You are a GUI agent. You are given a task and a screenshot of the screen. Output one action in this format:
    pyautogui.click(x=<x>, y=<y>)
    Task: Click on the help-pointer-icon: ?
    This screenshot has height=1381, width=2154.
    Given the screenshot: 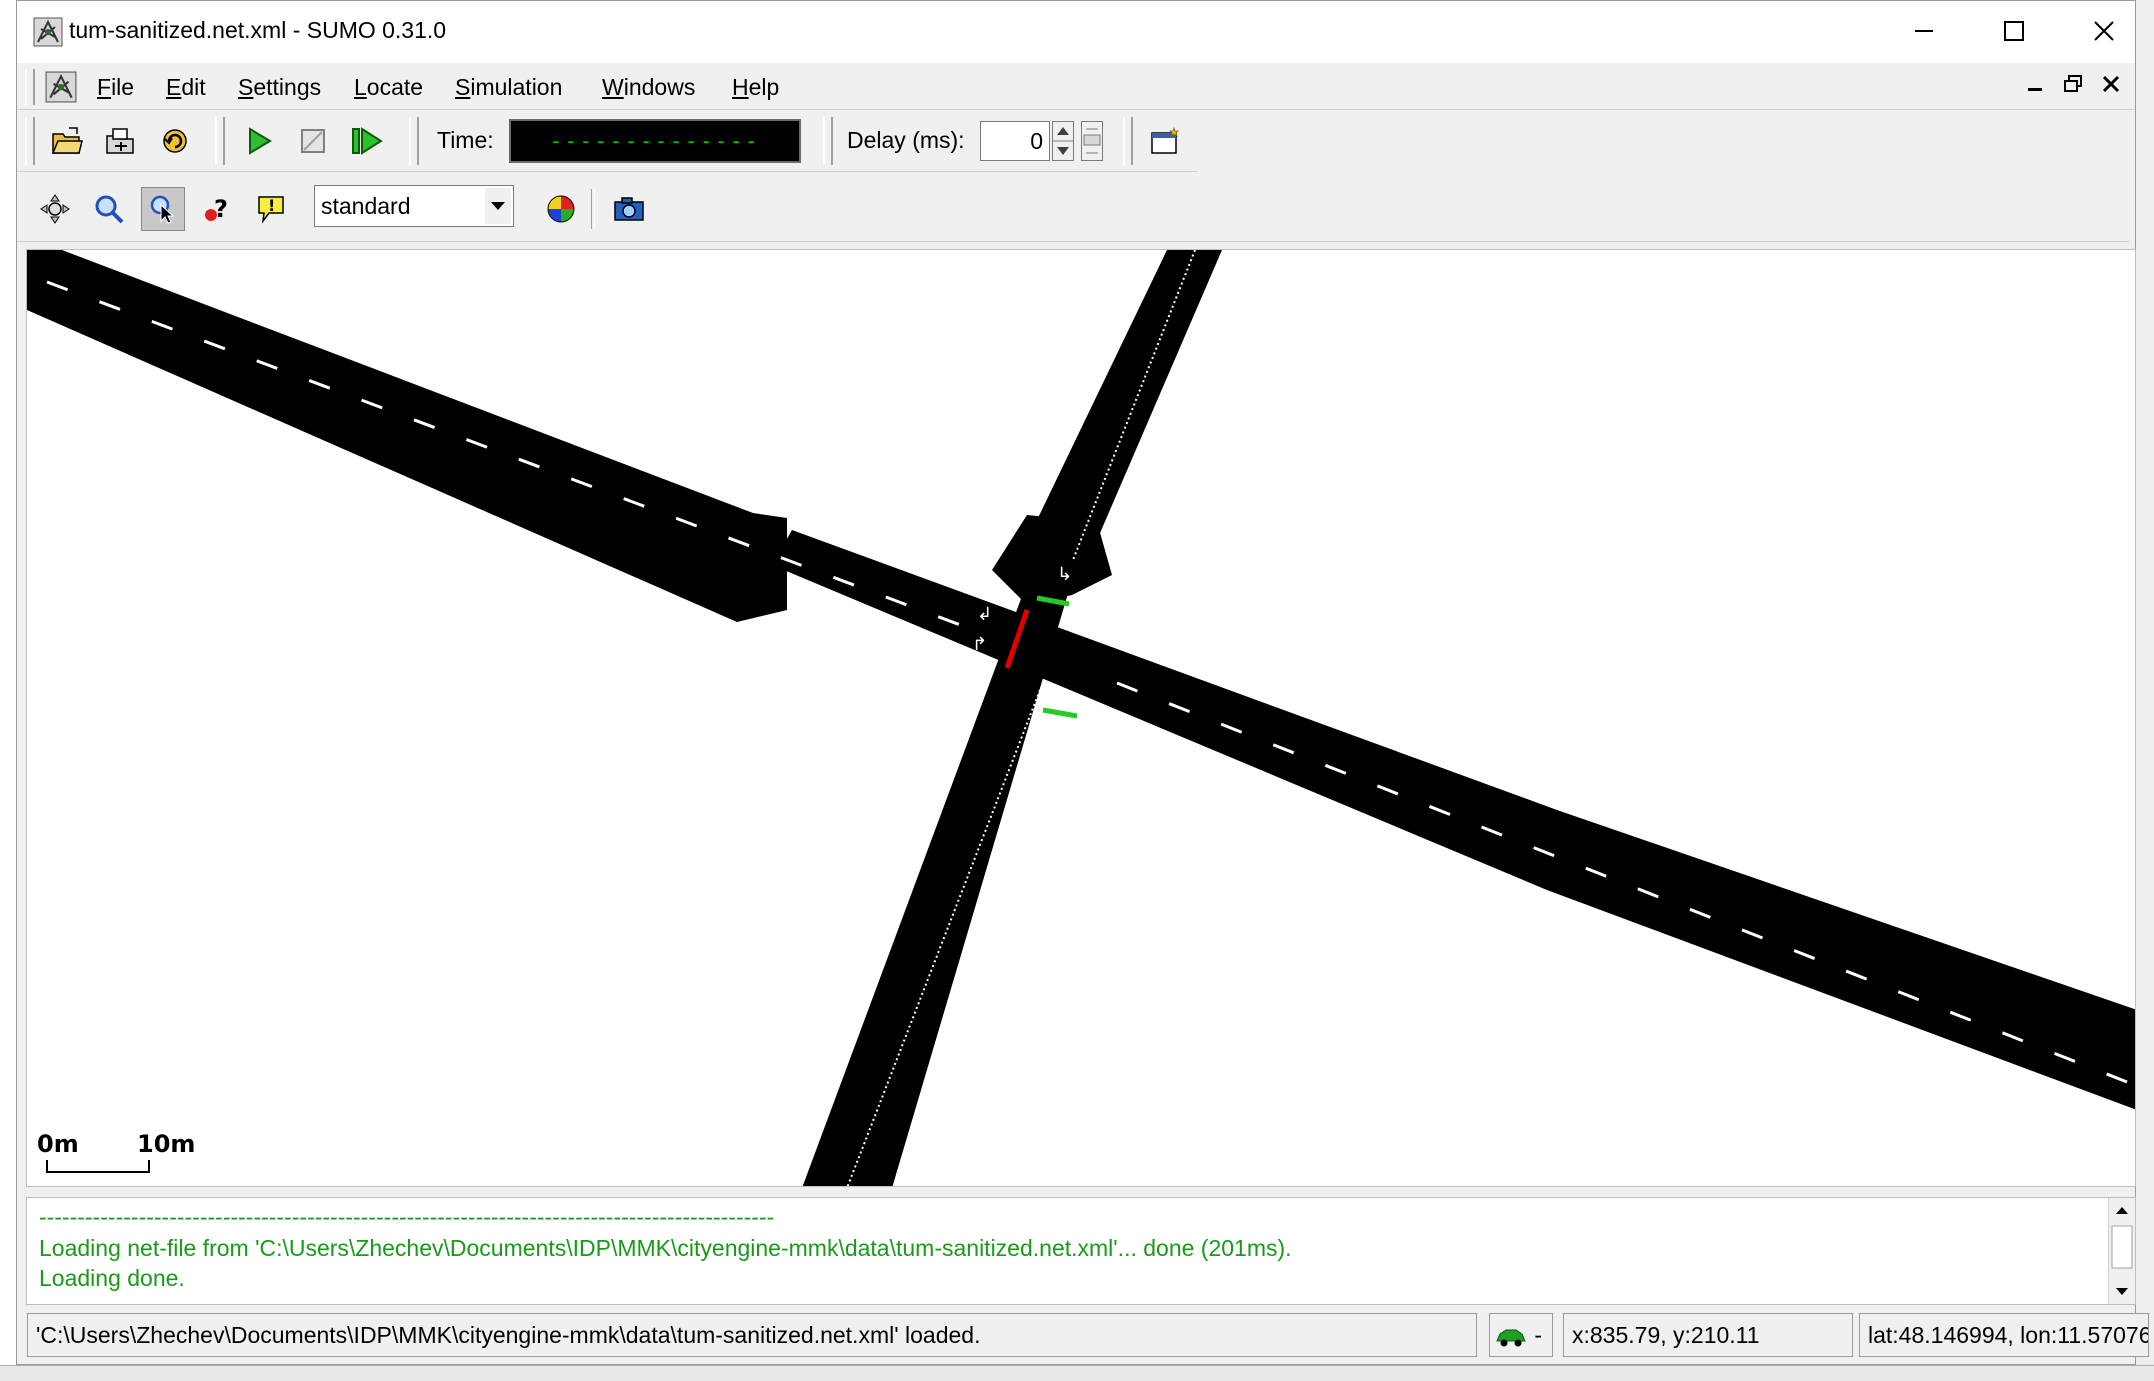 What is the action you would take?
    pyautogui.click(x=216, y=209)
    